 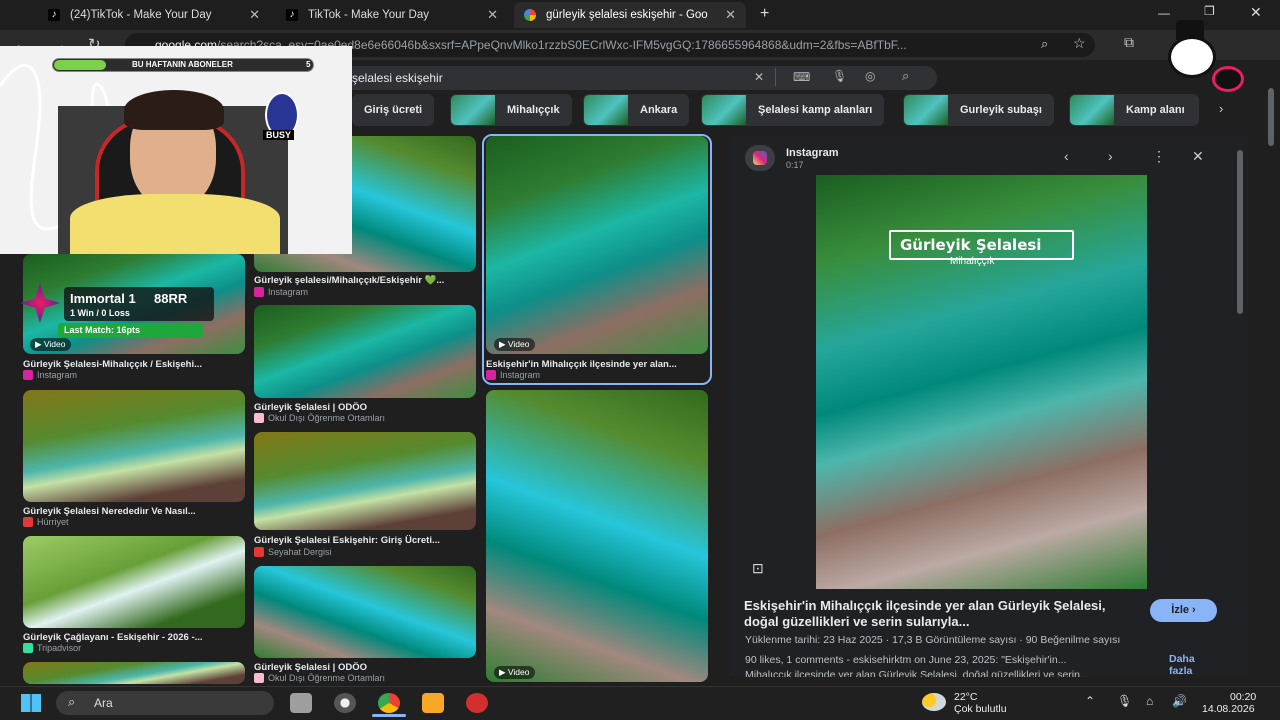 What do you see at coordinates (369, 15) in the screenshot?
I see `tab-title: TikTok - Make Your Day` at bounding box center [369, 15].